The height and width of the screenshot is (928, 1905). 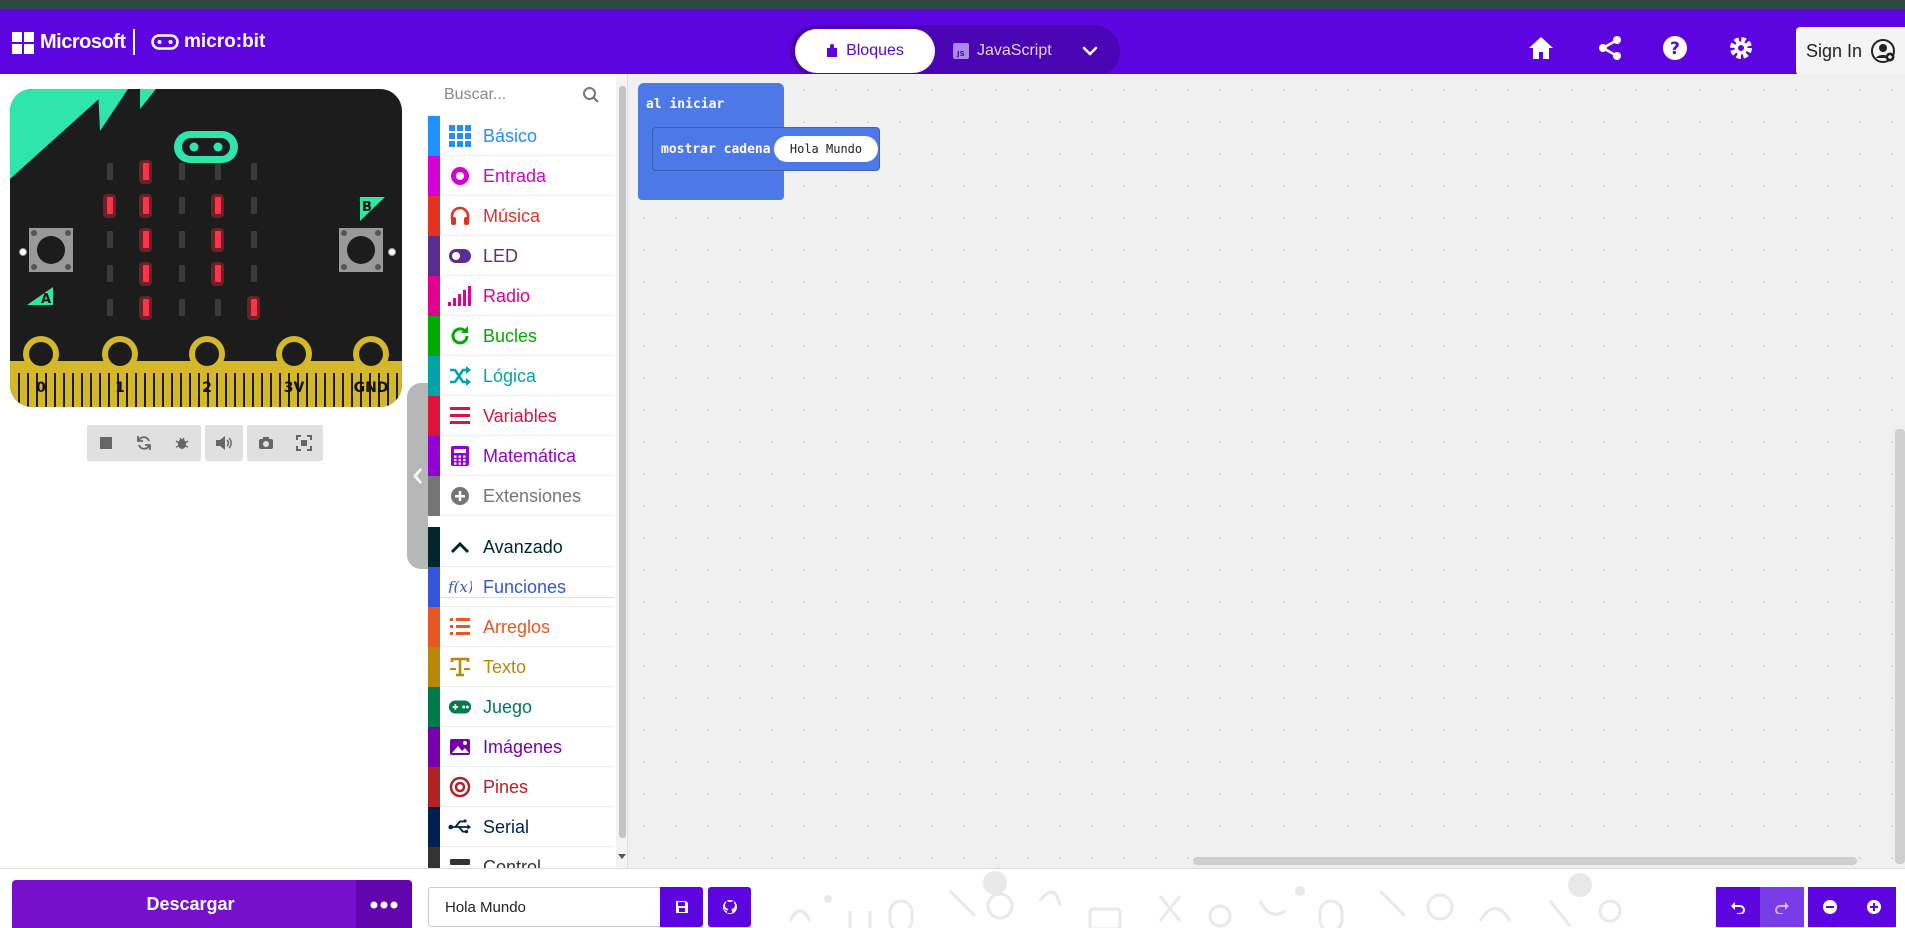 I want to click on undo-redo-group, so click(x=1760, y=907).